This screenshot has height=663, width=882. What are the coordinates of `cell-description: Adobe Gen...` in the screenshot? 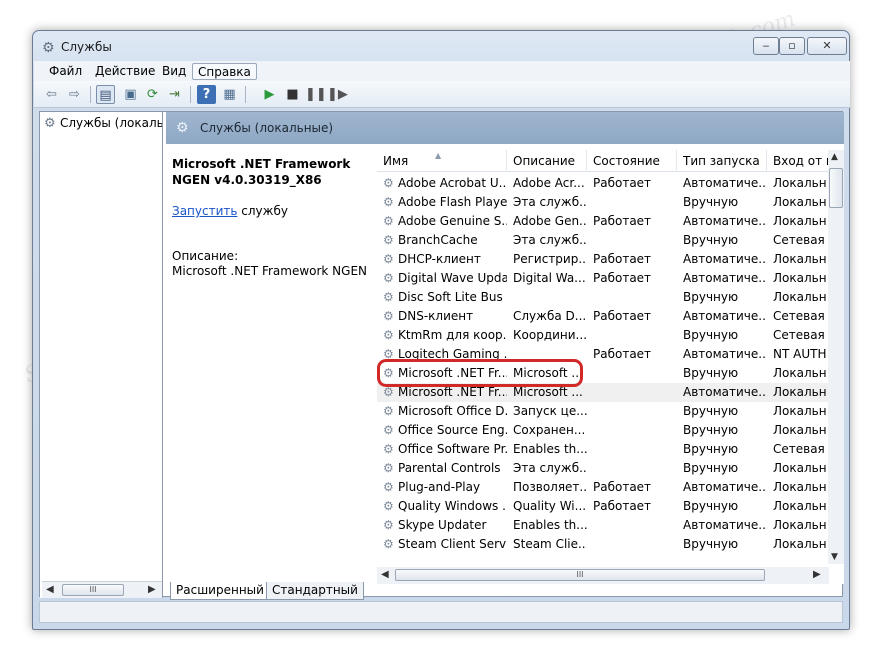 It's located at (550, 221).